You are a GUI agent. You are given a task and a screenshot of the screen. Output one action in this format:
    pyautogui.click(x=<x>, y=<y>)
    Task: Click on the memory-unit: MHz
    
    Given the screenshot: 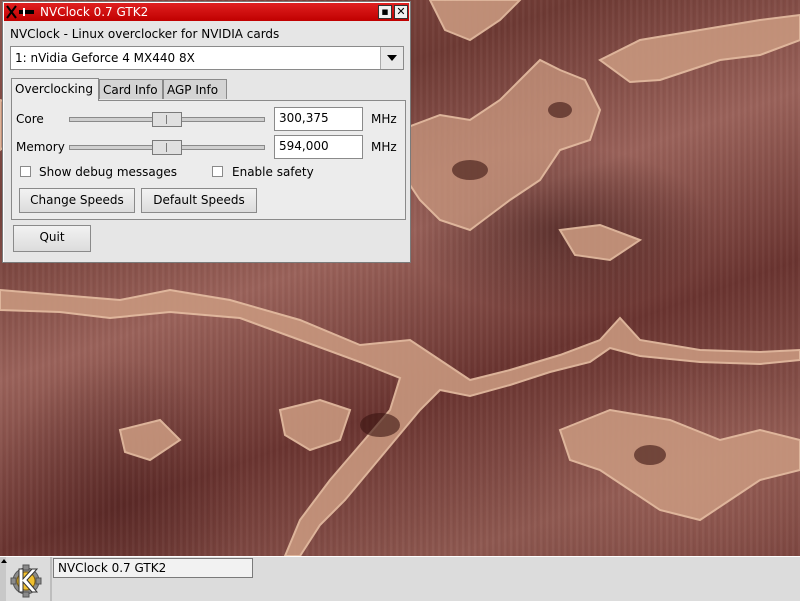 What is the action you would take?
    pyautogui.click(x=384, y=147)
    